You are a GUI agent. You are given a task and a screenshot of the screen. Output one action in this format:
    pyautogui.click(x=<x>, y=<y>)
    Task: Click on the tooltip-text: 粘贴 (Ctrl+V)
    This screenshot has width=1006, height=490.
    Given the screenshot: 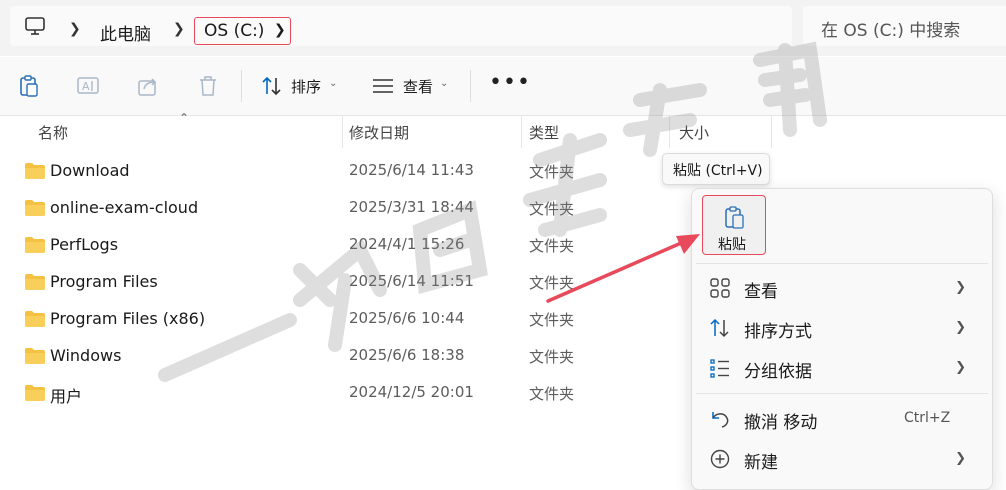 What is the action you would take?
    pyautogui.click(x=718, y=171)
    